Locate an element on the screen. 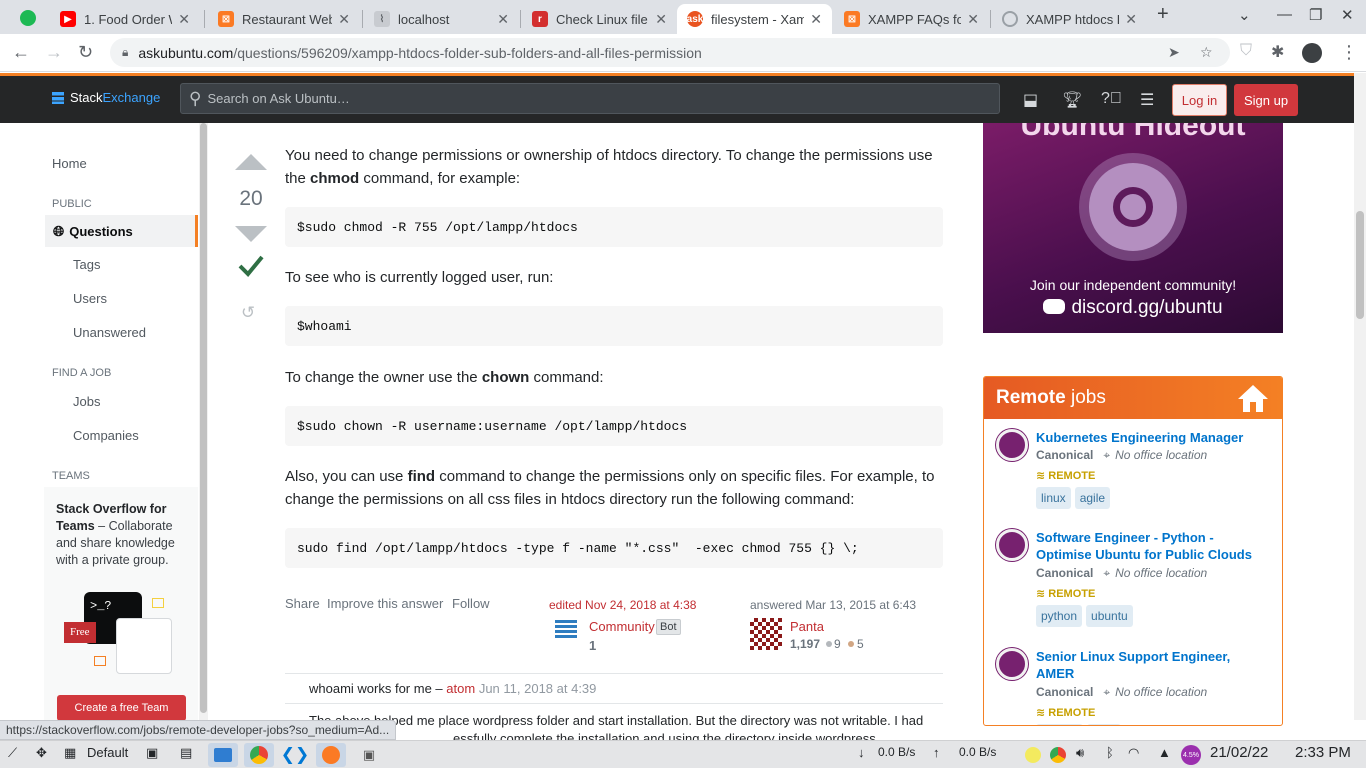  app-launcher-icon: ⟋ is located at coordinates (12, 753).